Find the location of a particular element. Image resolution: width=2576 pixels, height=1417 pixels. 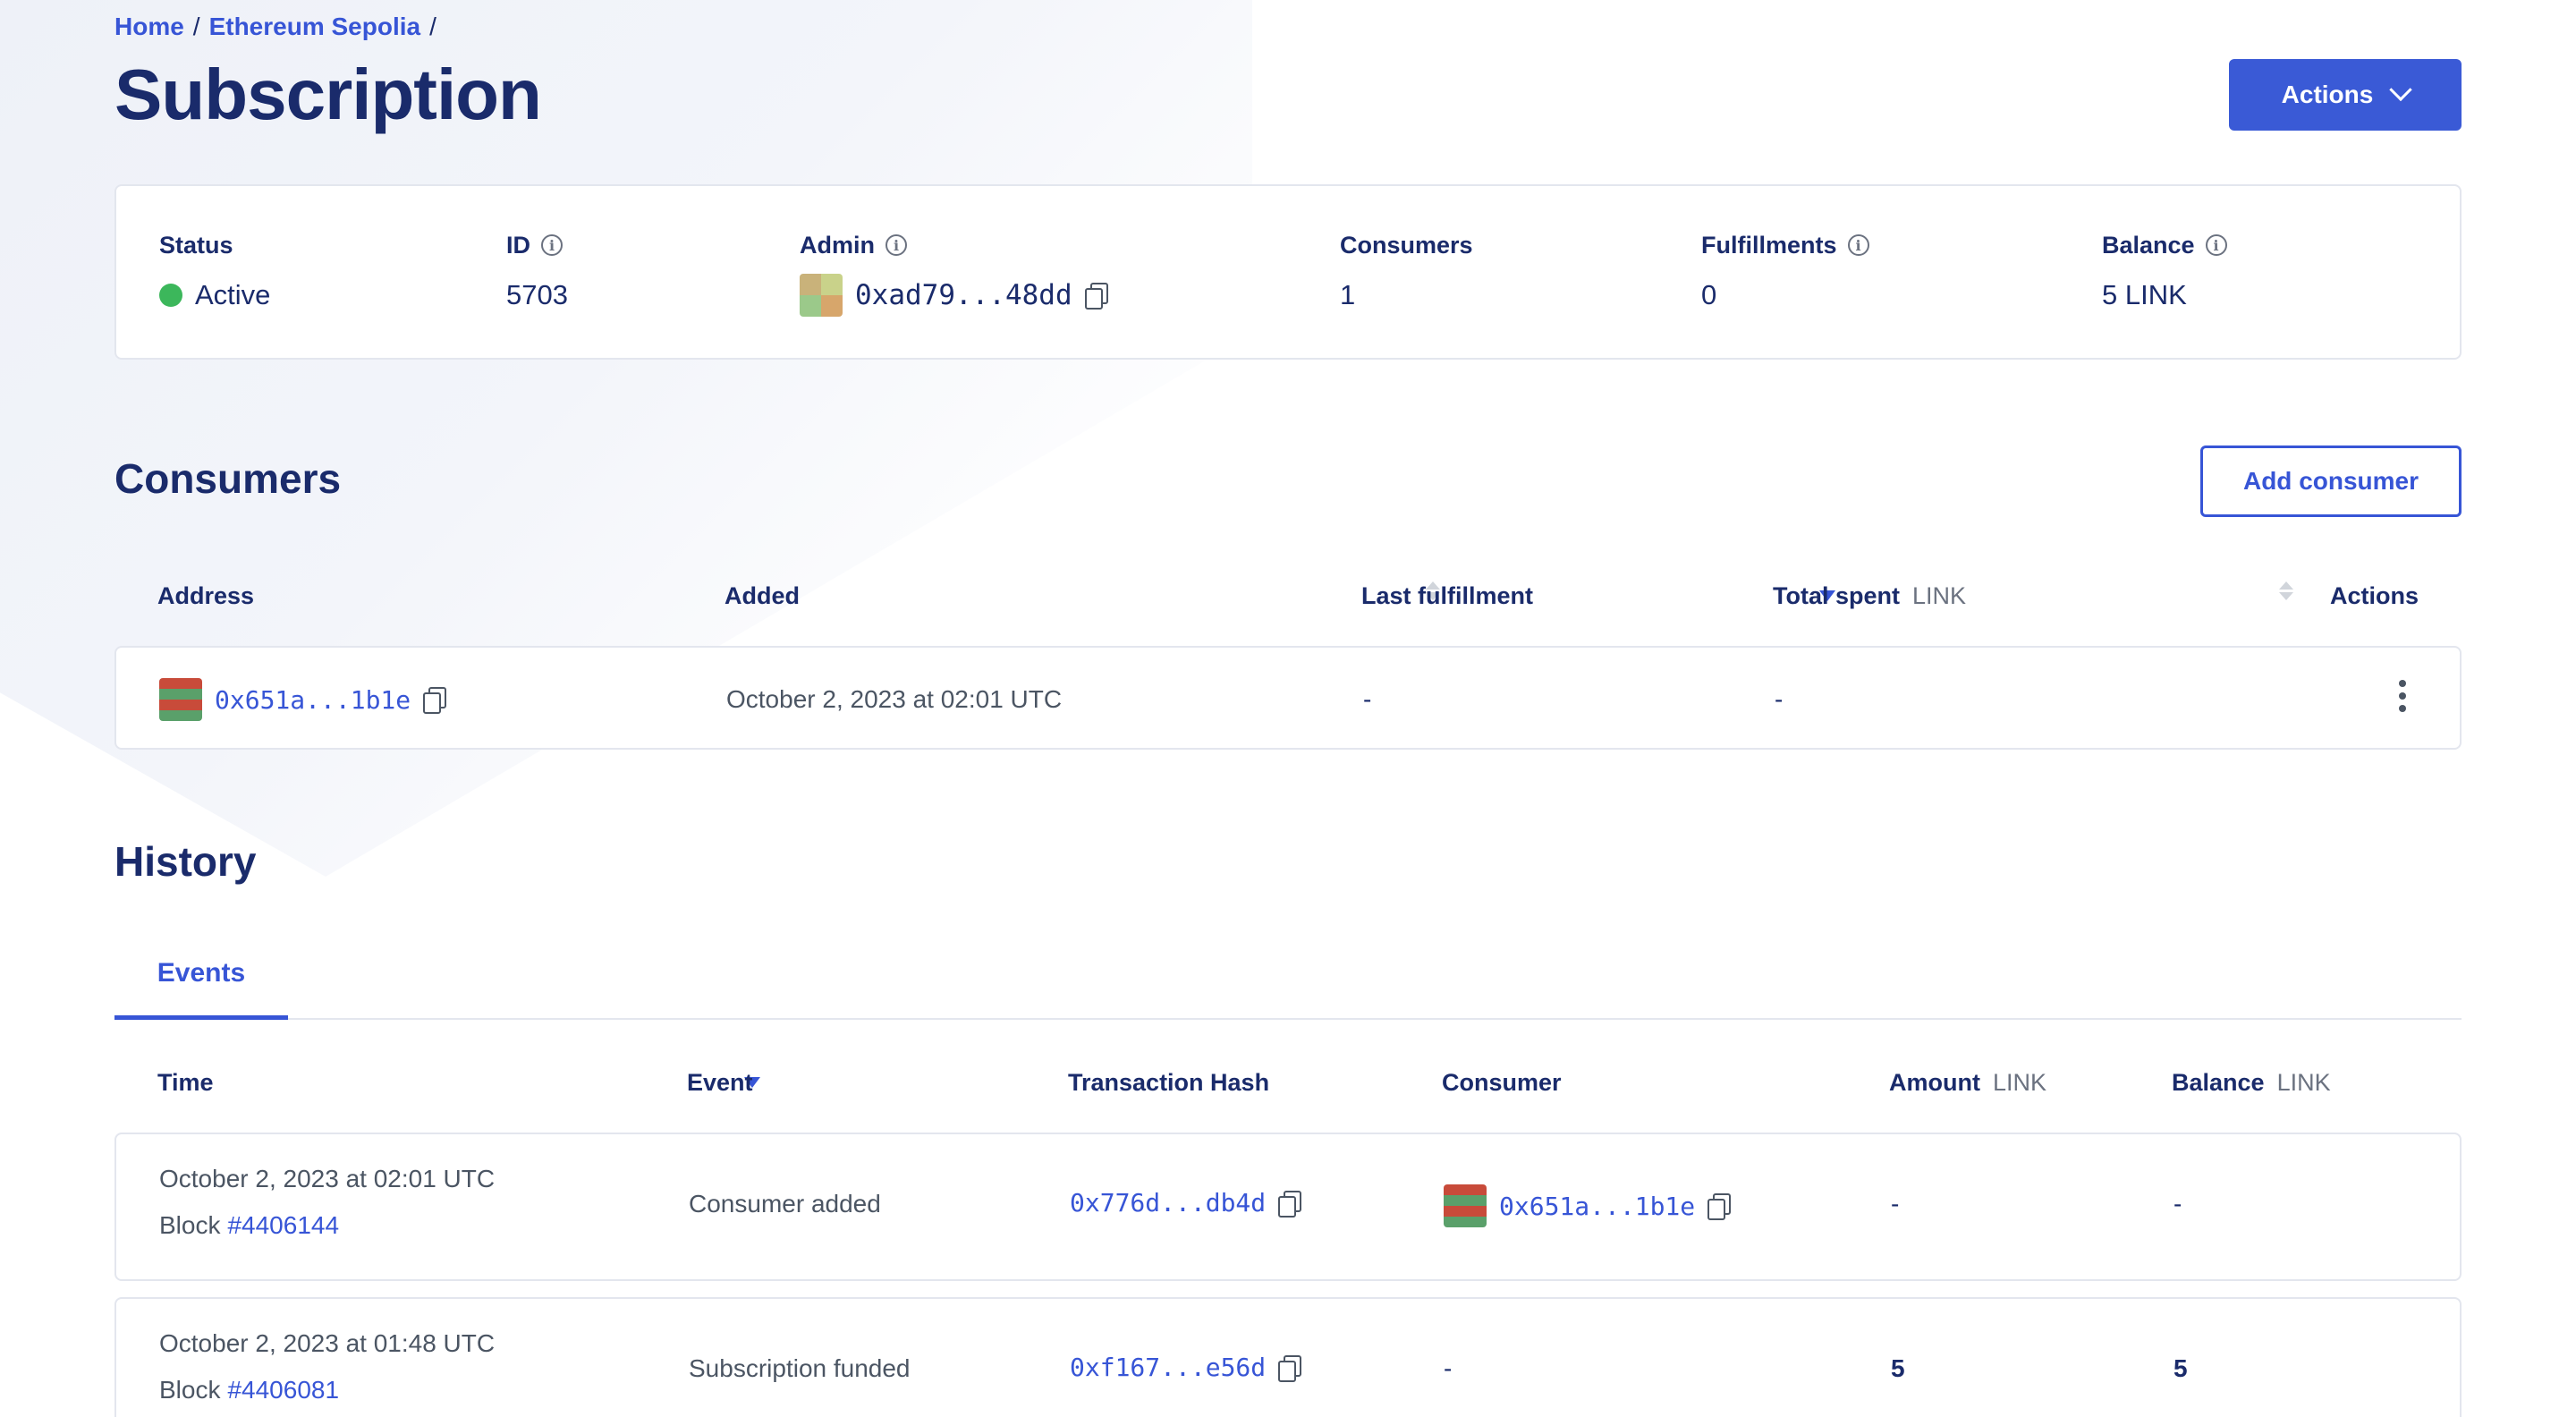

column-last-fulfillment: Last fulfillment is located at coordinates (1598, 596).